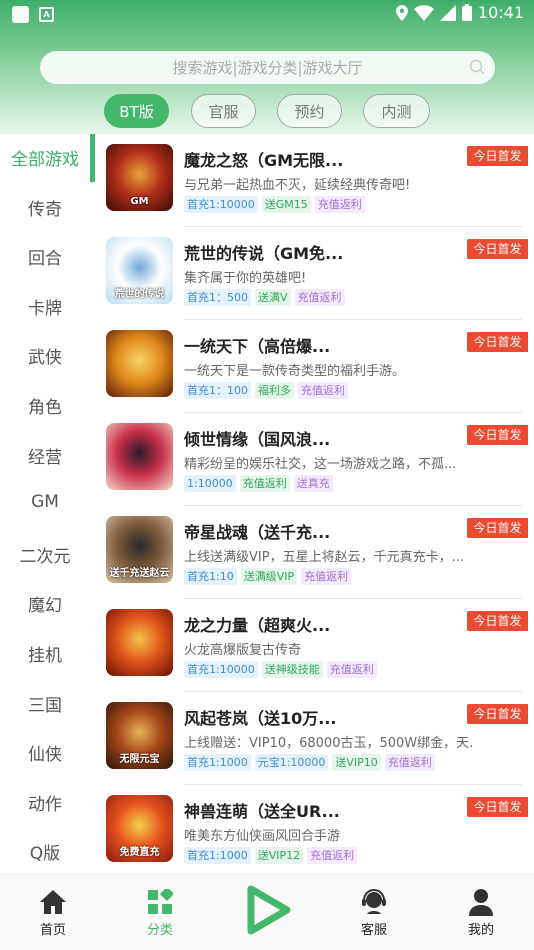  I want to click on wifi-icon, so click(423, 12).